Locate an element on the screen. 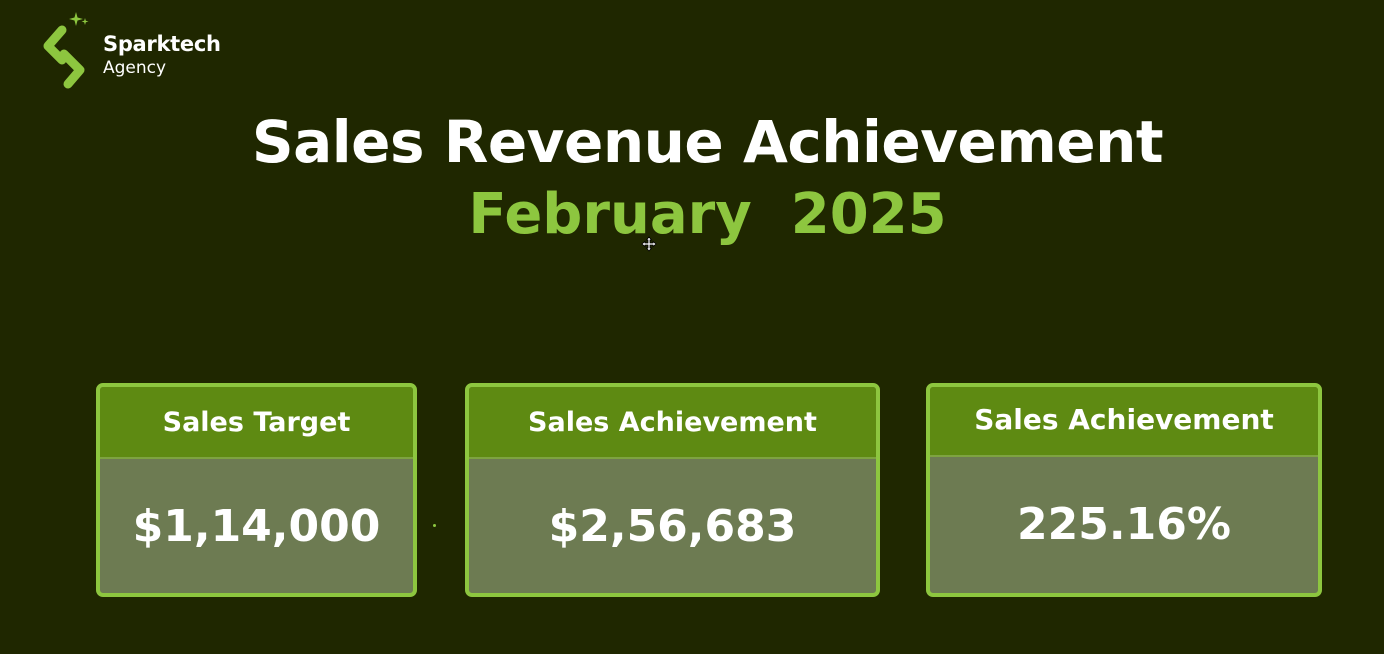 This screenshot has width=1384, height=654. logo-company-name: Sparktech is located at coordinates (162, 44).